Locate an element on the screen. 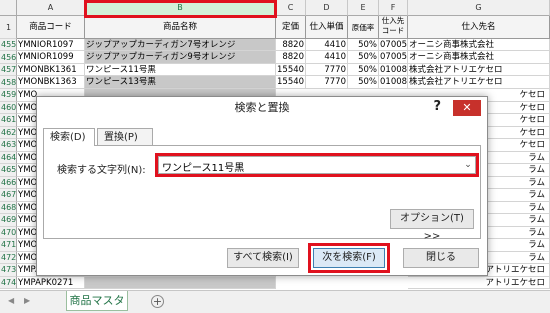 This screenshot has width=550, height=313. close-icon: ✕ is located at coordinates (467, 108).